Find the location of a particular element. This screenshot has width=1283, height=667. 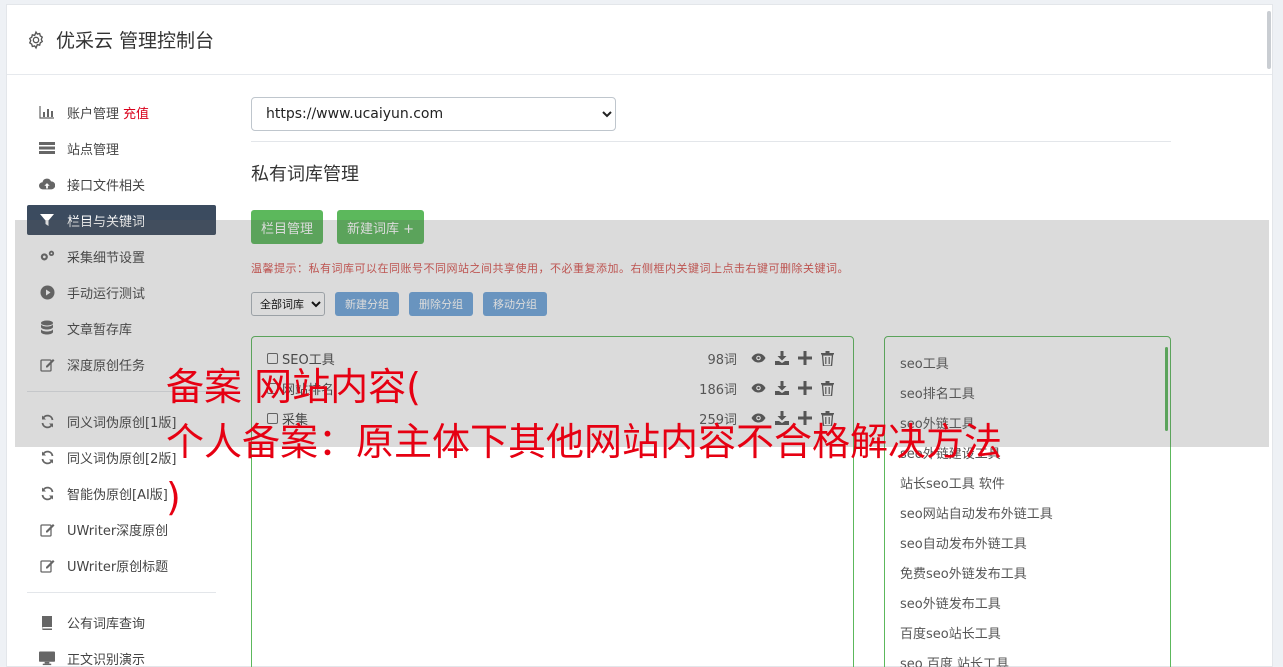

library-filter-select: 全部词库 is located at coordinates (288, 304).